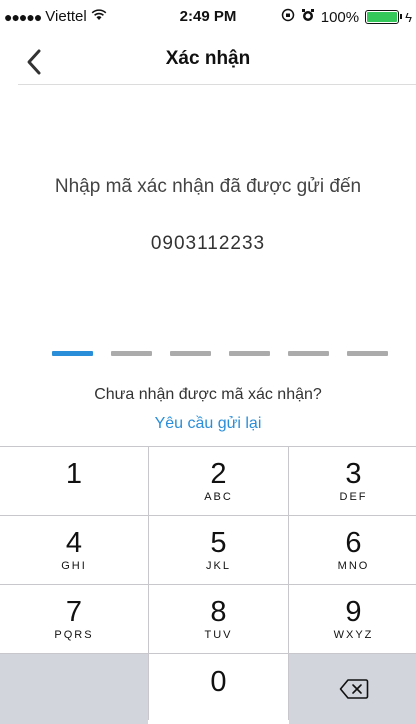  I want to click on resend-link: Yêu cầu gửi lại, so click(208, 423).